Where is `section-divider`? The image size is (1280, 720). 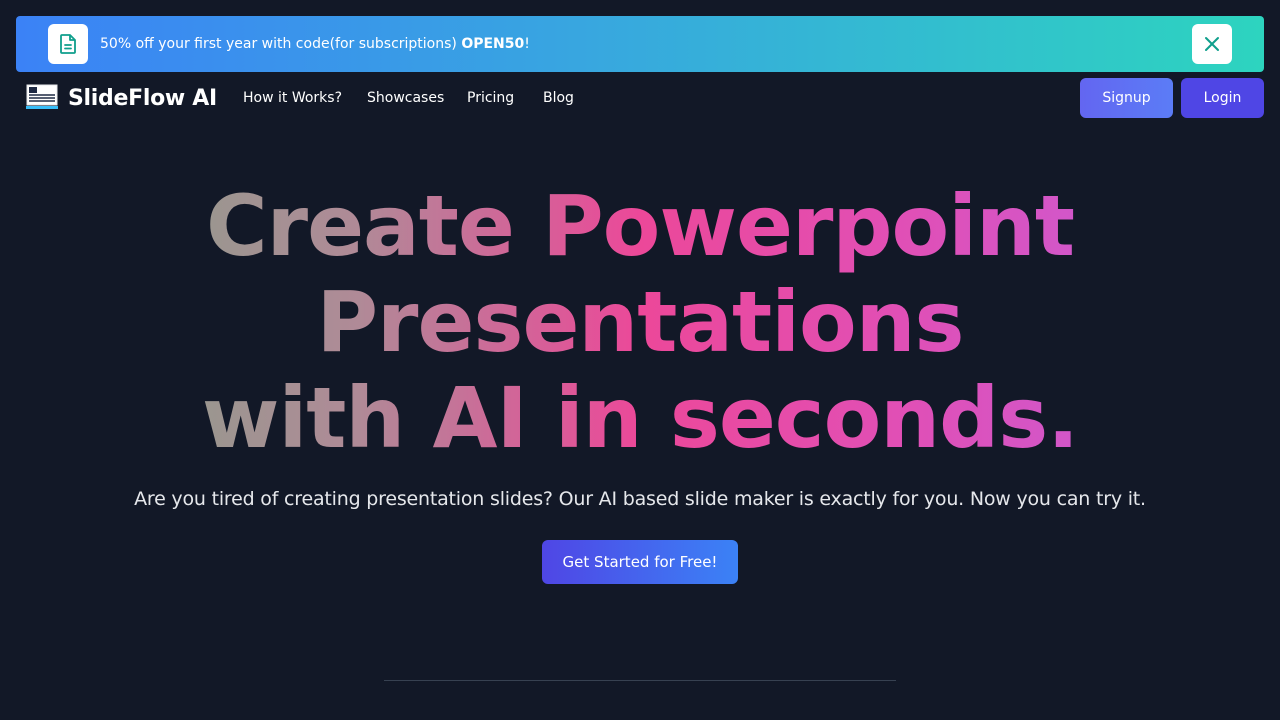
section-divider is located at coordinates (640, 680).